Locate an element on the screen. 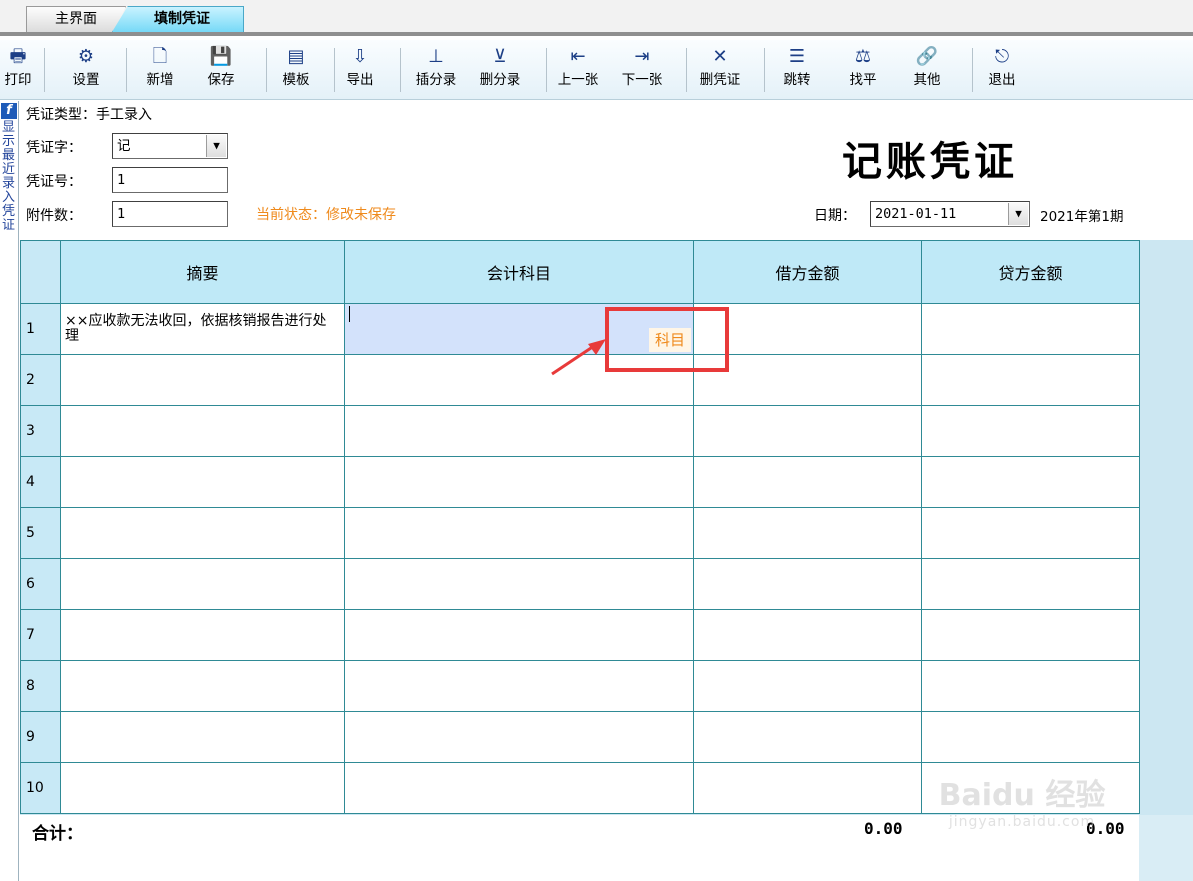  table-row: 10 is located at coordinates (580, 788).